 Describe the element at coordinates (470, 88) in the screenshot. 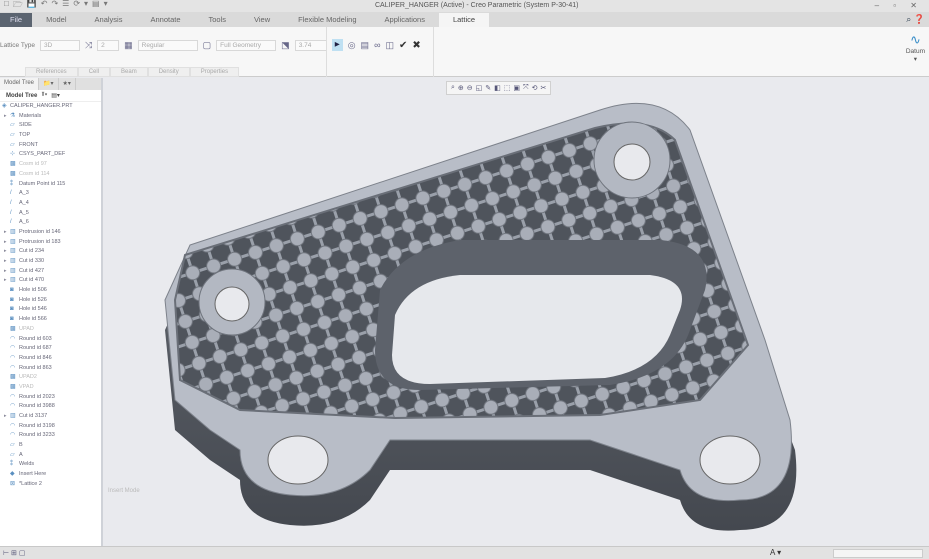

I see `view-tool-icon: ⊖` at that location.